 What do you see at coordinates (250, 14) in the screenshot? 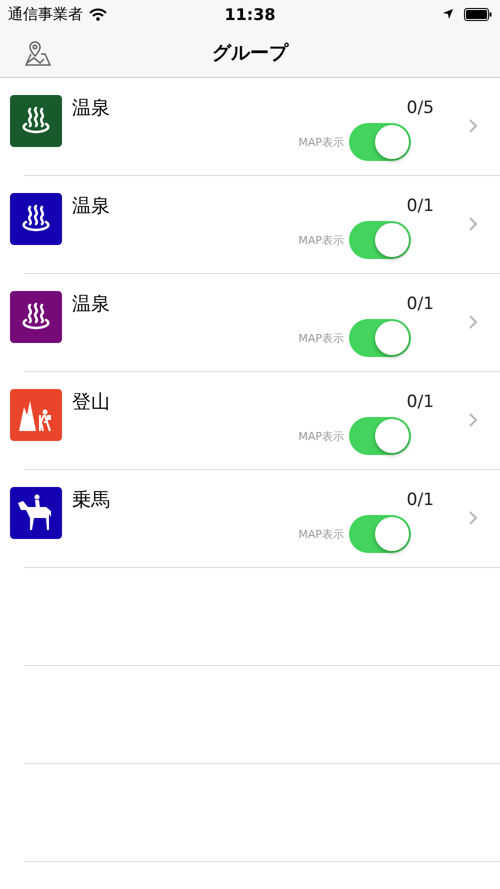
I see `clock-time: 11:38` at bounding box center [250, 14].